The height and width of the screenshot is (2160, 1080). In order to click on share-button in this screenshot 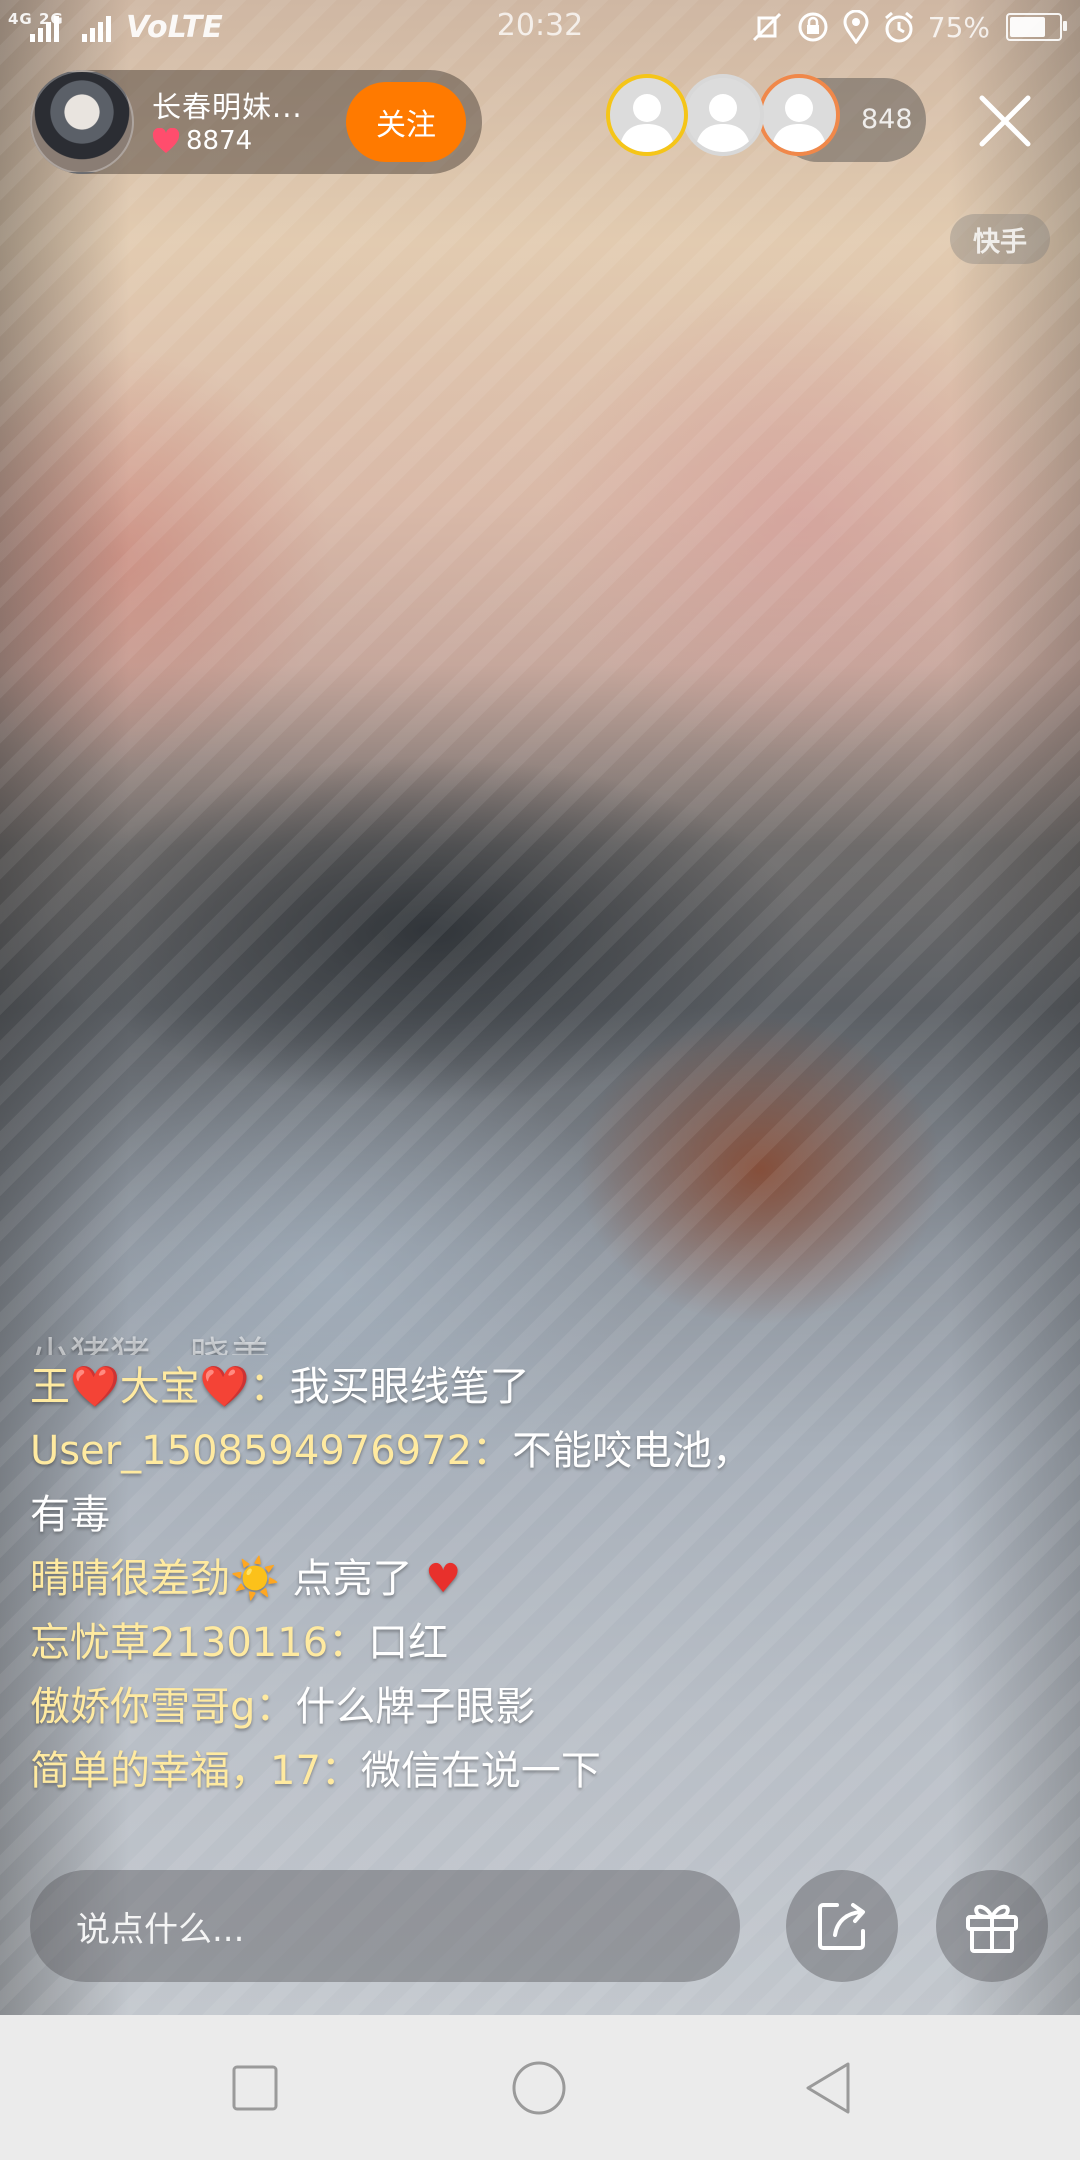, I will do `click(842, 1926)`.